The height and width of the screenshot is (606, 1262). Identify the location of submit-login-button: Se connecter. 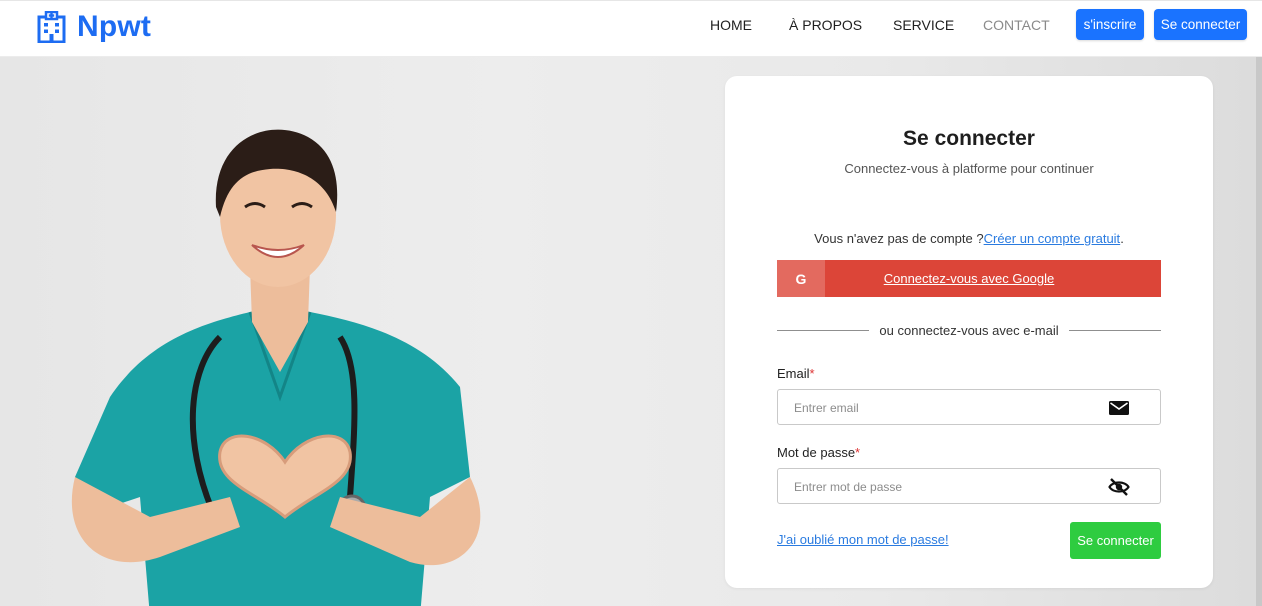
(1115, 540).